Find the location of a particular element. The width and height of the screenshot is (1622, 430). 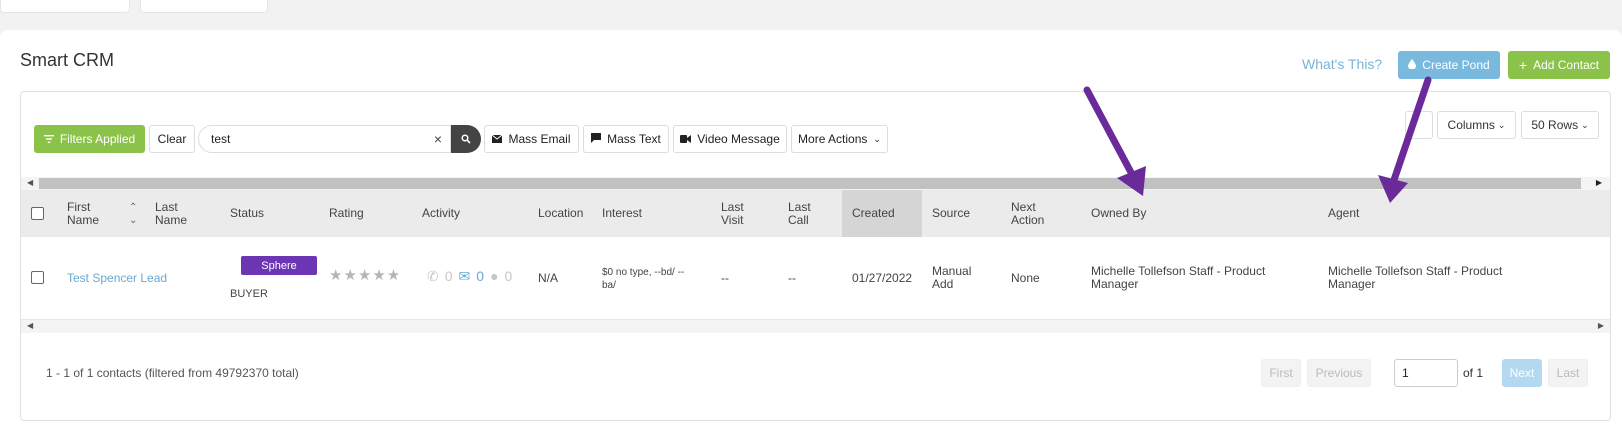

search-button is located at coordinates (466, 139).